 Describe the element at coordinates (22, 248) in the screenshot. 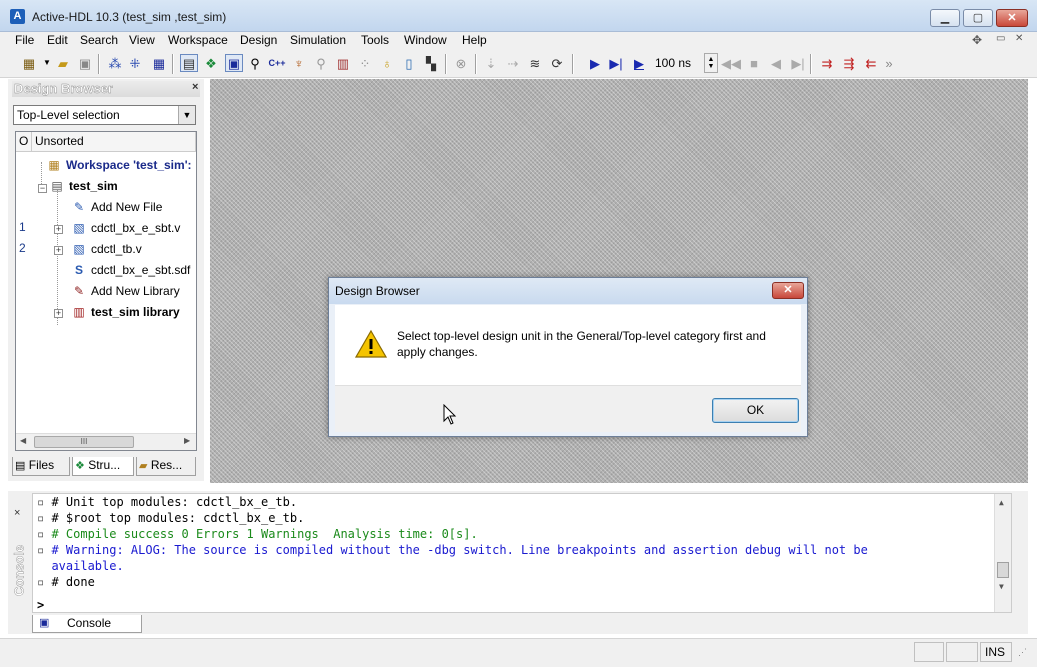

I see `row-number: 2` at that location.